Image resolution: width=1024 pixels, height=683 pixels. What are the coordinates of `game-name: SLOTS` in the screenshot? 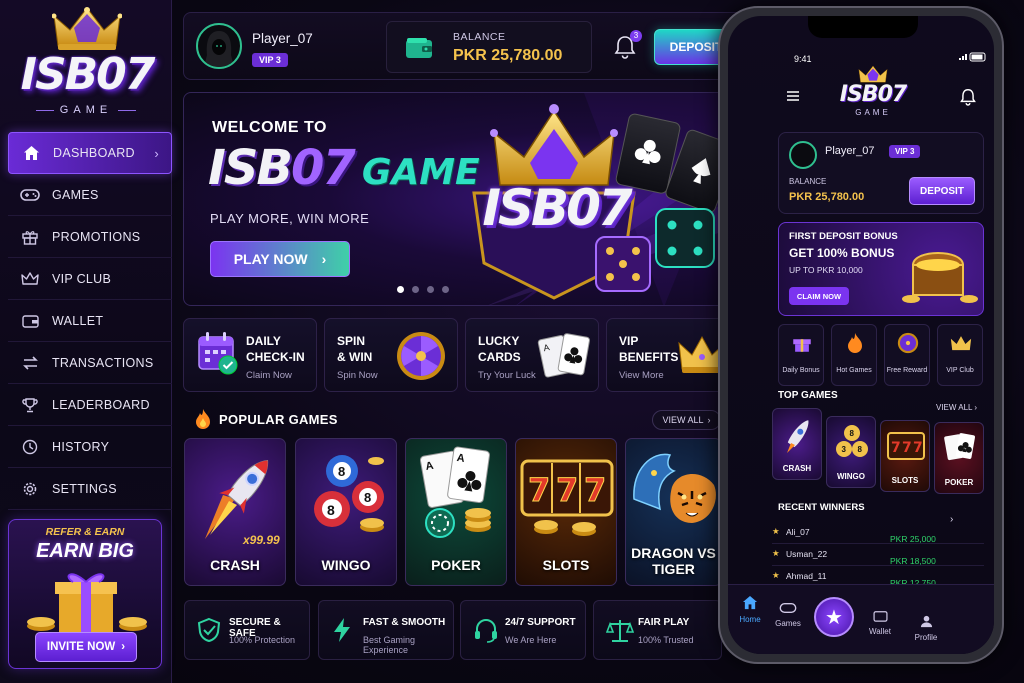 It's located at (566, 565).